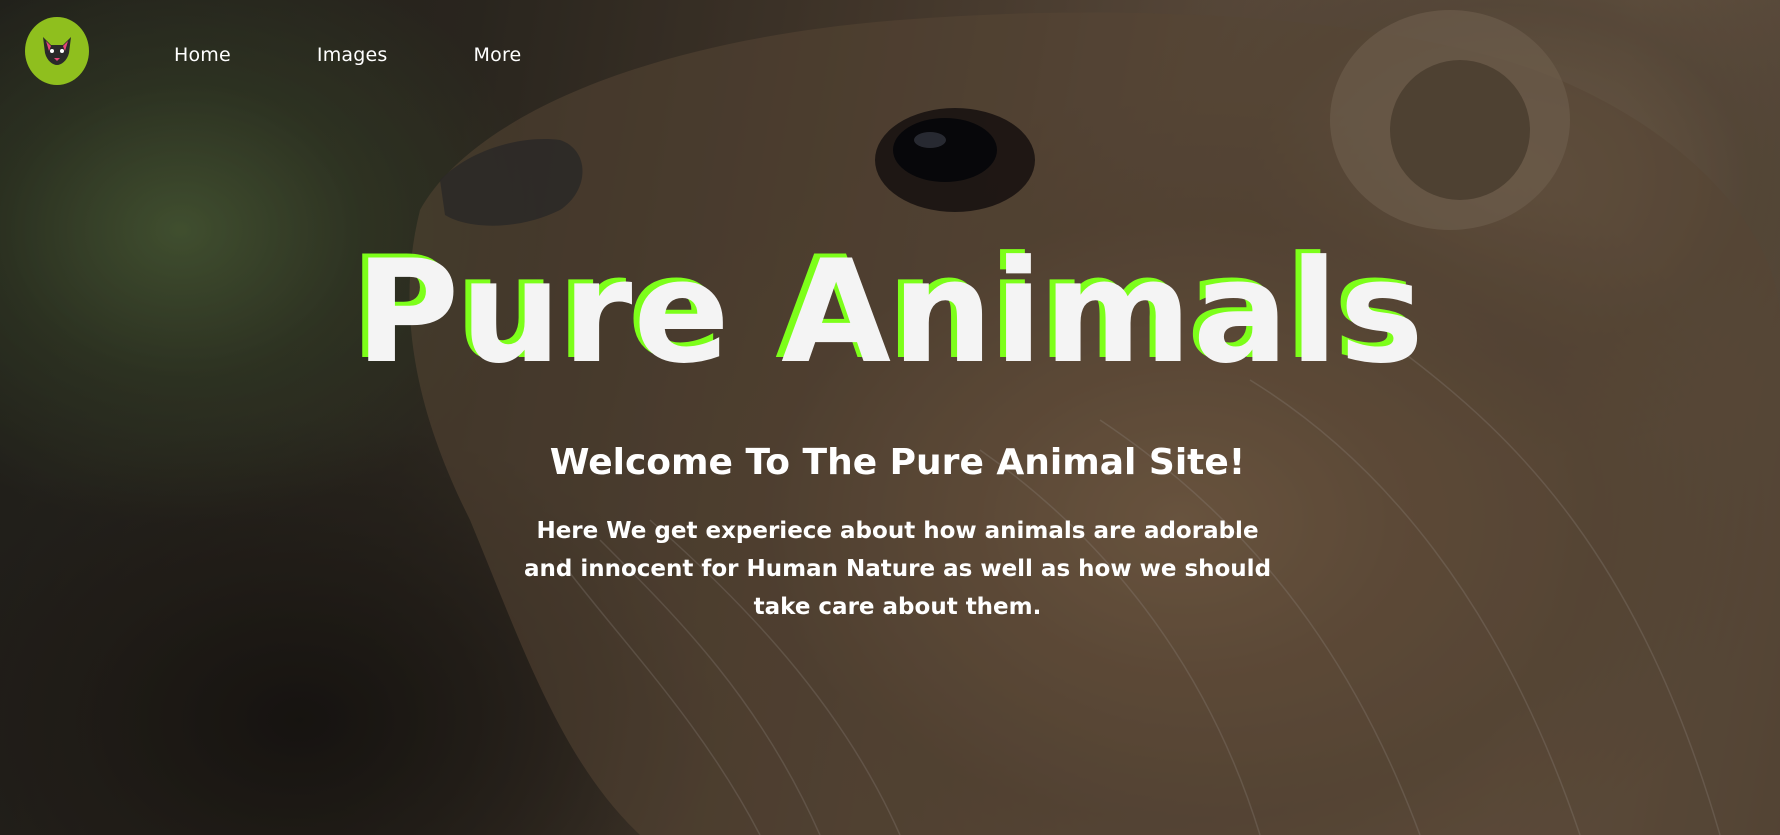  What do you see at coordinates (202, 55) in the screenshot?
I see `nav-link-home: Home` at bounding box center [202, 55].